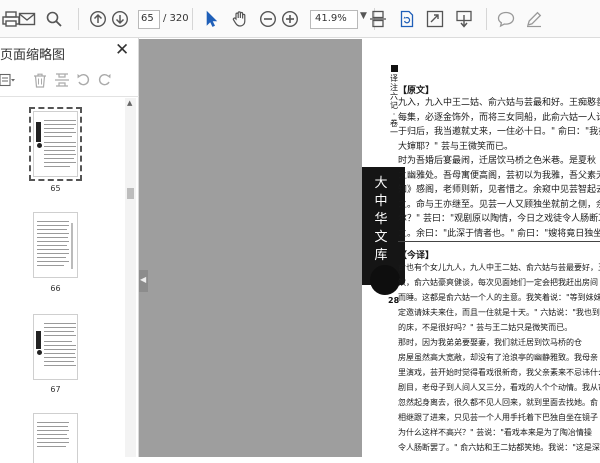 Image resolution: width=600 pixels, height=463 pixels. What do you see at coordinates (8, 80) in the screenshot?
I see `options-menu-icon` at bounding box center [8, 80].